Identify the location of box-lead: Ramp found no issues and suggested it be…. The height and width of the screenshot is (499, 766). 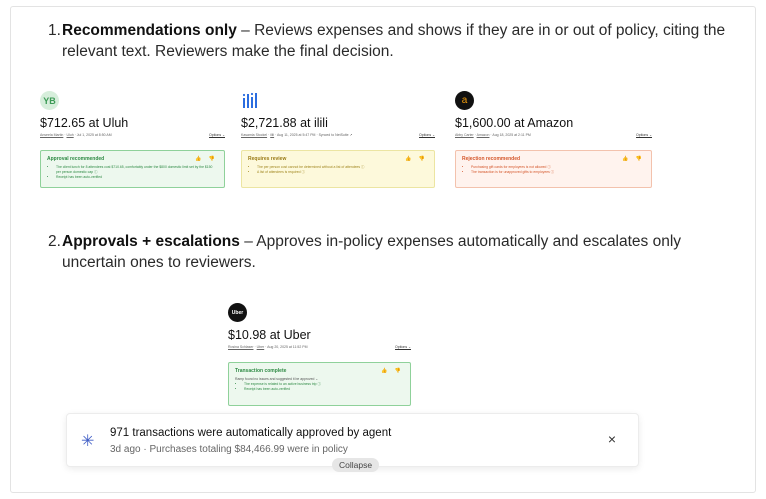
(319, 379).